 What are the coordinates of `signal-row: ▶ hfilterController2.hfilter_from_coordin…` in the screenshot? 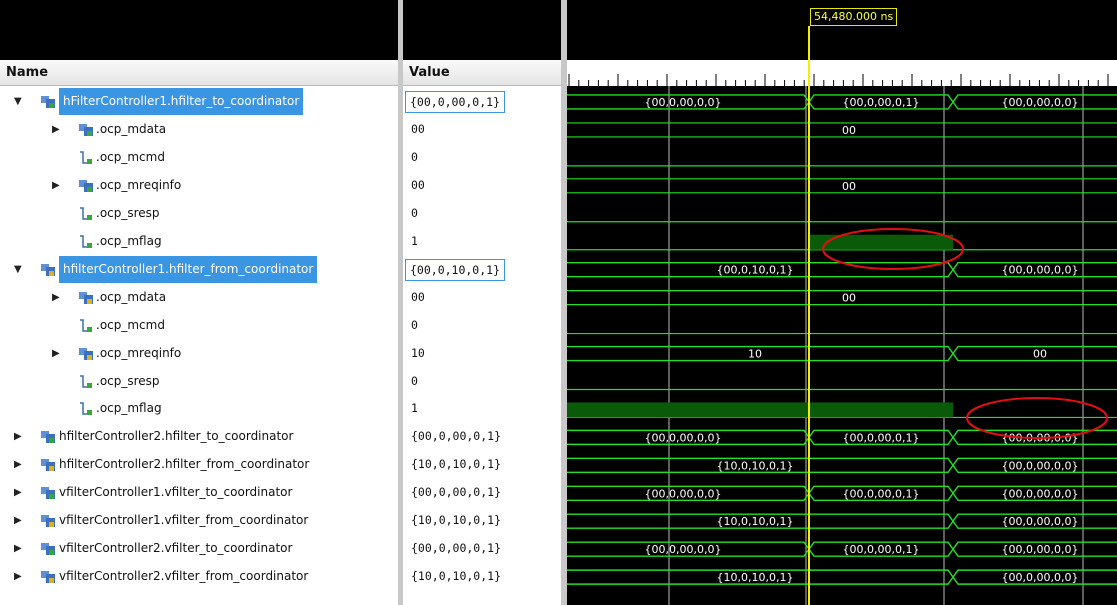 It's located at (199, 464).